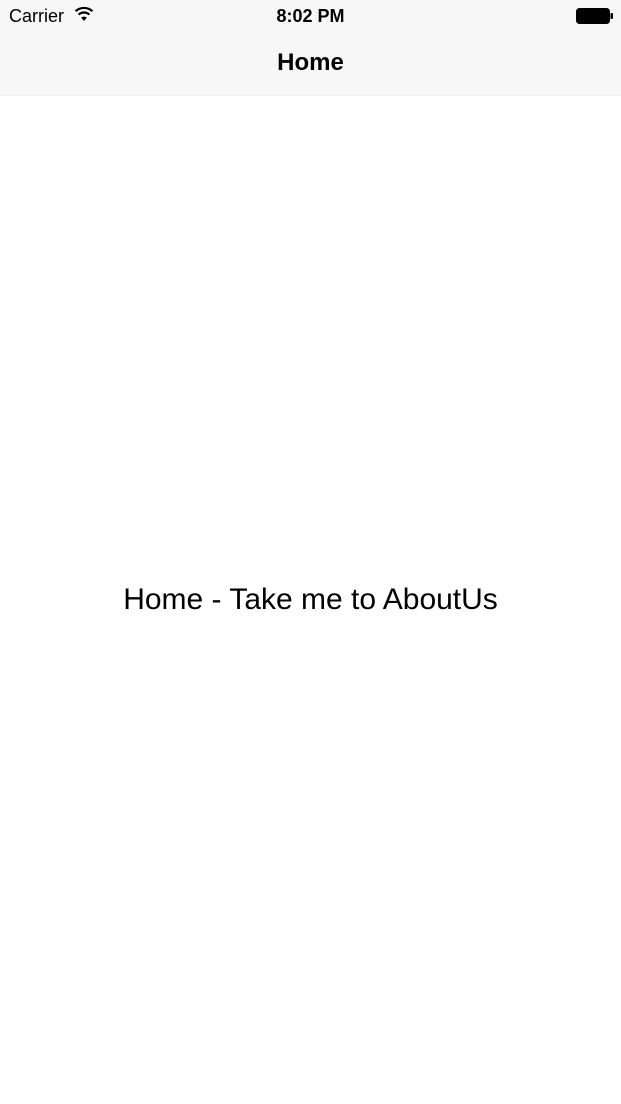 Image resolution: width=621 pixels, height=1104 pixels. What do you see at coordinates (310, 48) in the screenshot?
I see `top-bar: Carrier 8:02 PM Home` at bounding box center [310, 48].